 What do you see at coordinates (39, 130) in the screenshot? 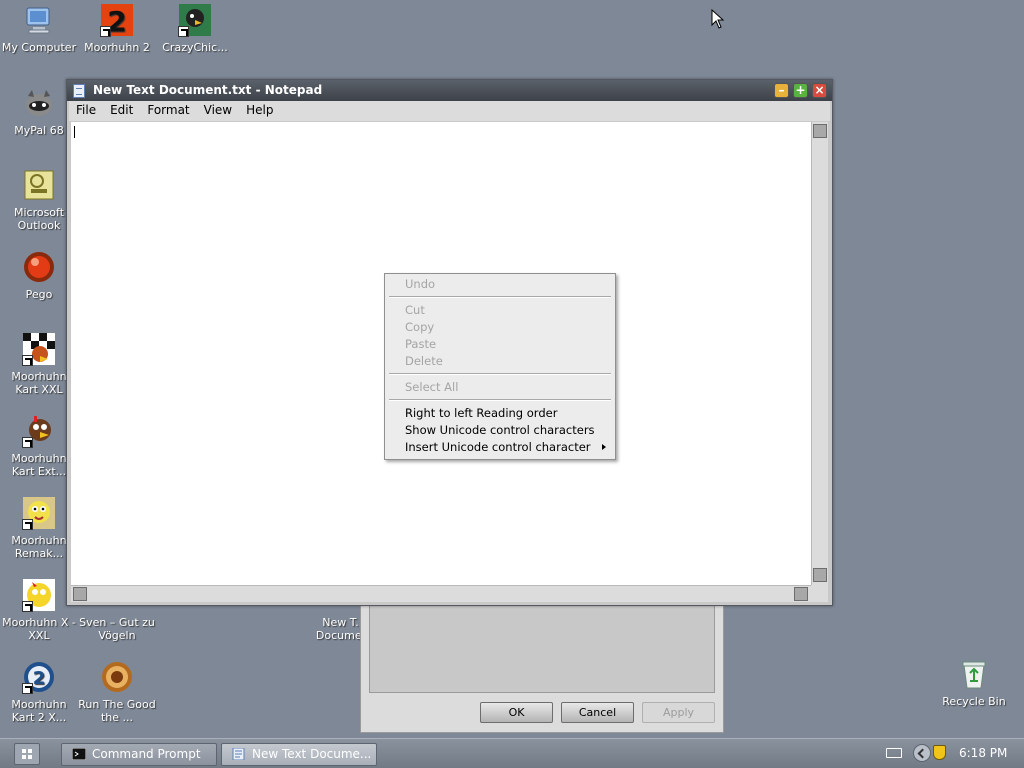
I see `desktop-icon-label: MyPal 68` at bounding box center [39, 130].